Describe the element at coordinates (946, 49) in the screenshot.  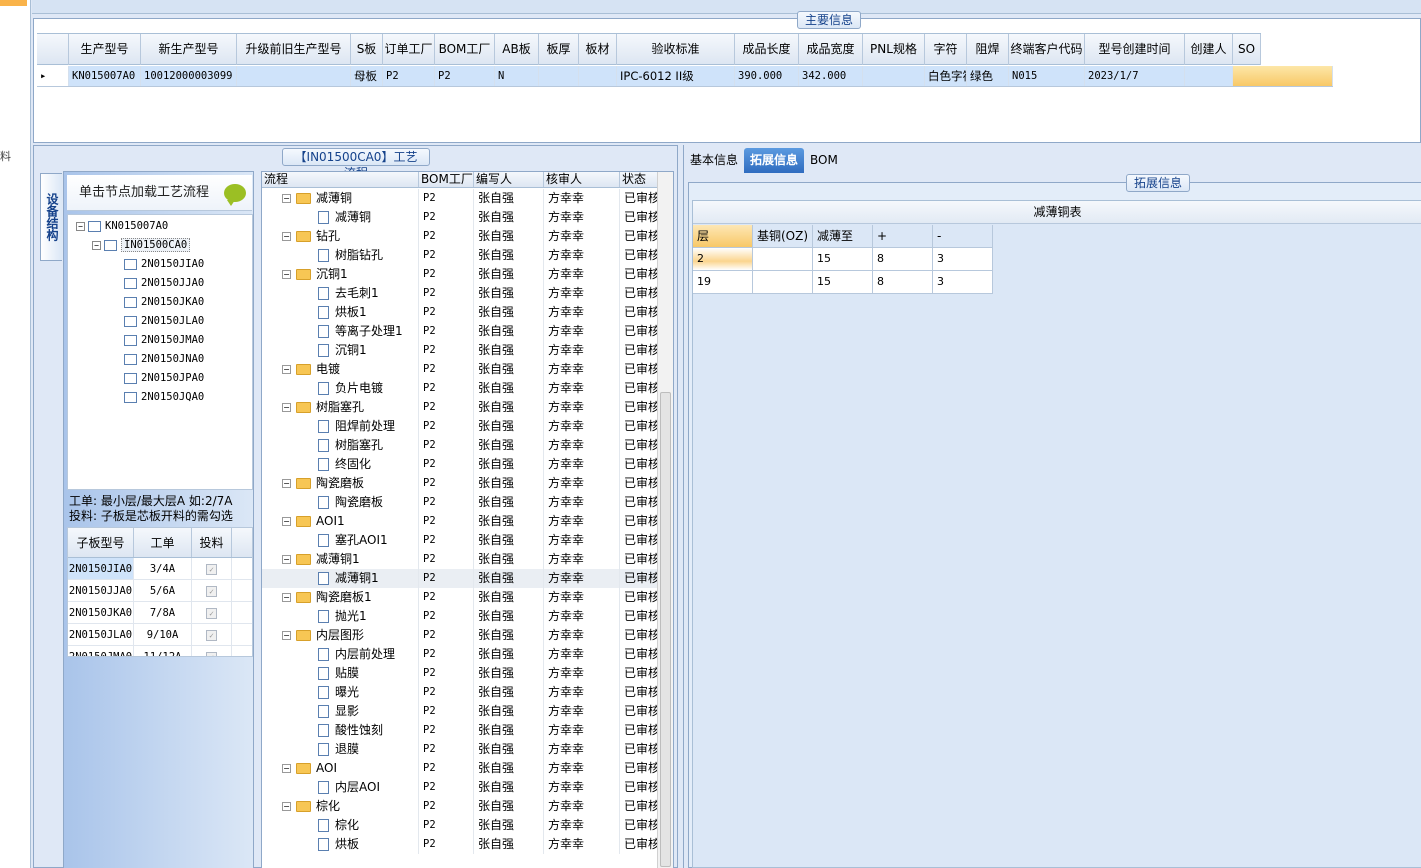
I see `column-header: 字符` at that location.